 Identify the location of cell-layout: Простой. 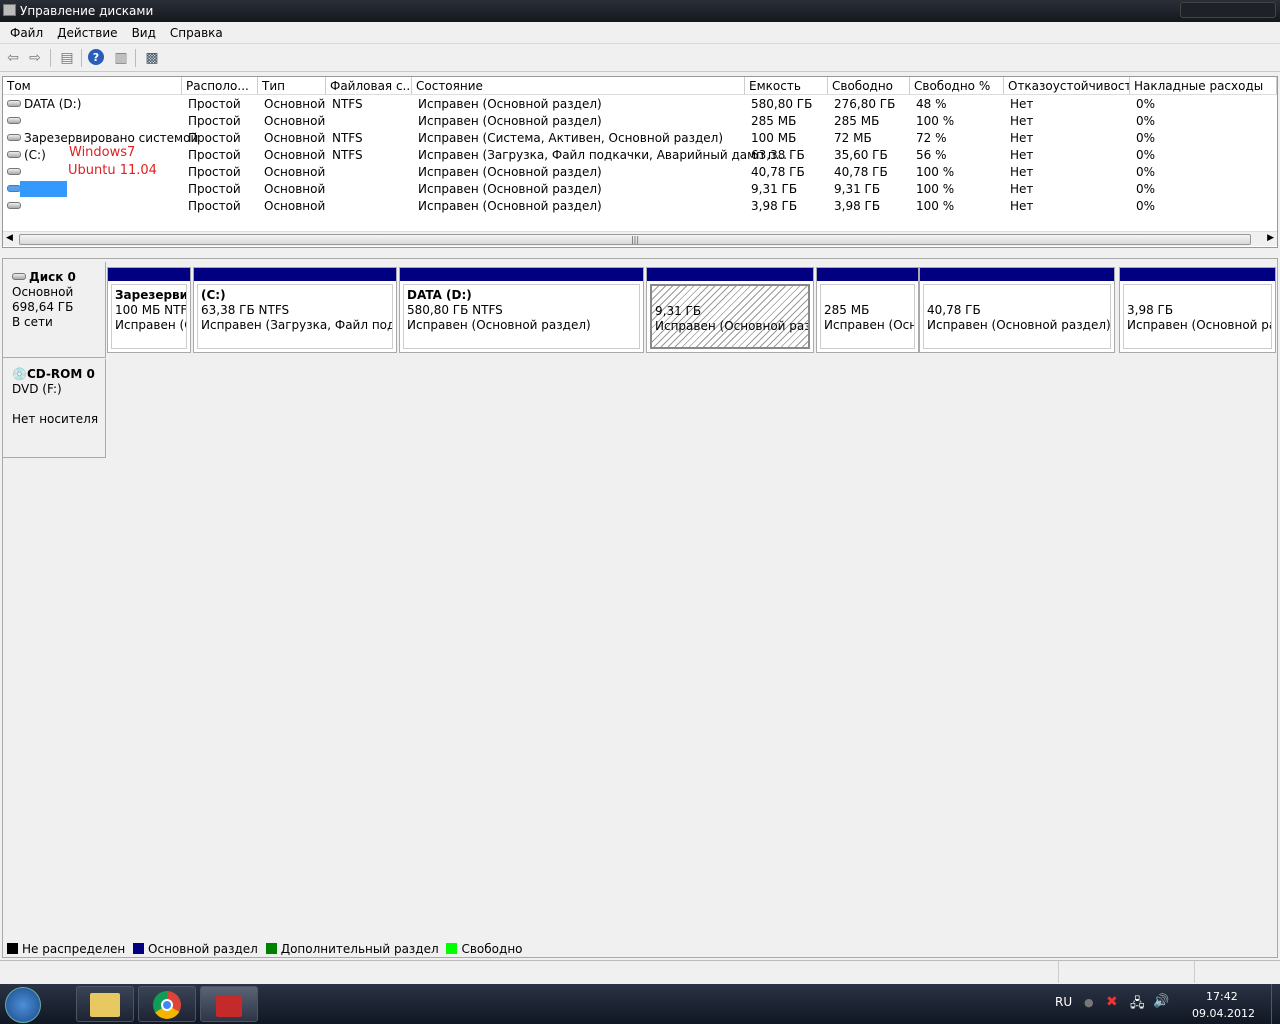
(214, 206).